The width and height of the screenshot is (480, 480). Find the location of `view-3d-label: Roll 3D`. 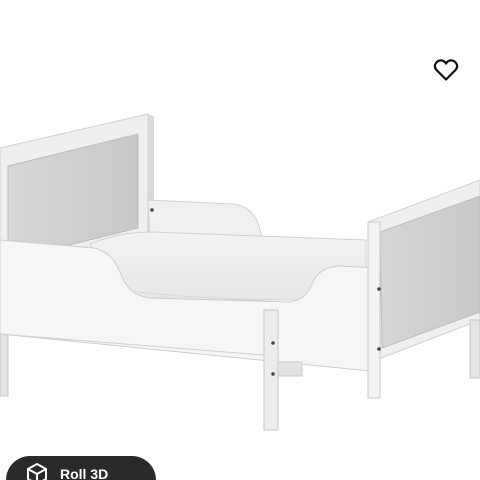

view-3d-label: Roll 3D is located at coordinates (84, 473).